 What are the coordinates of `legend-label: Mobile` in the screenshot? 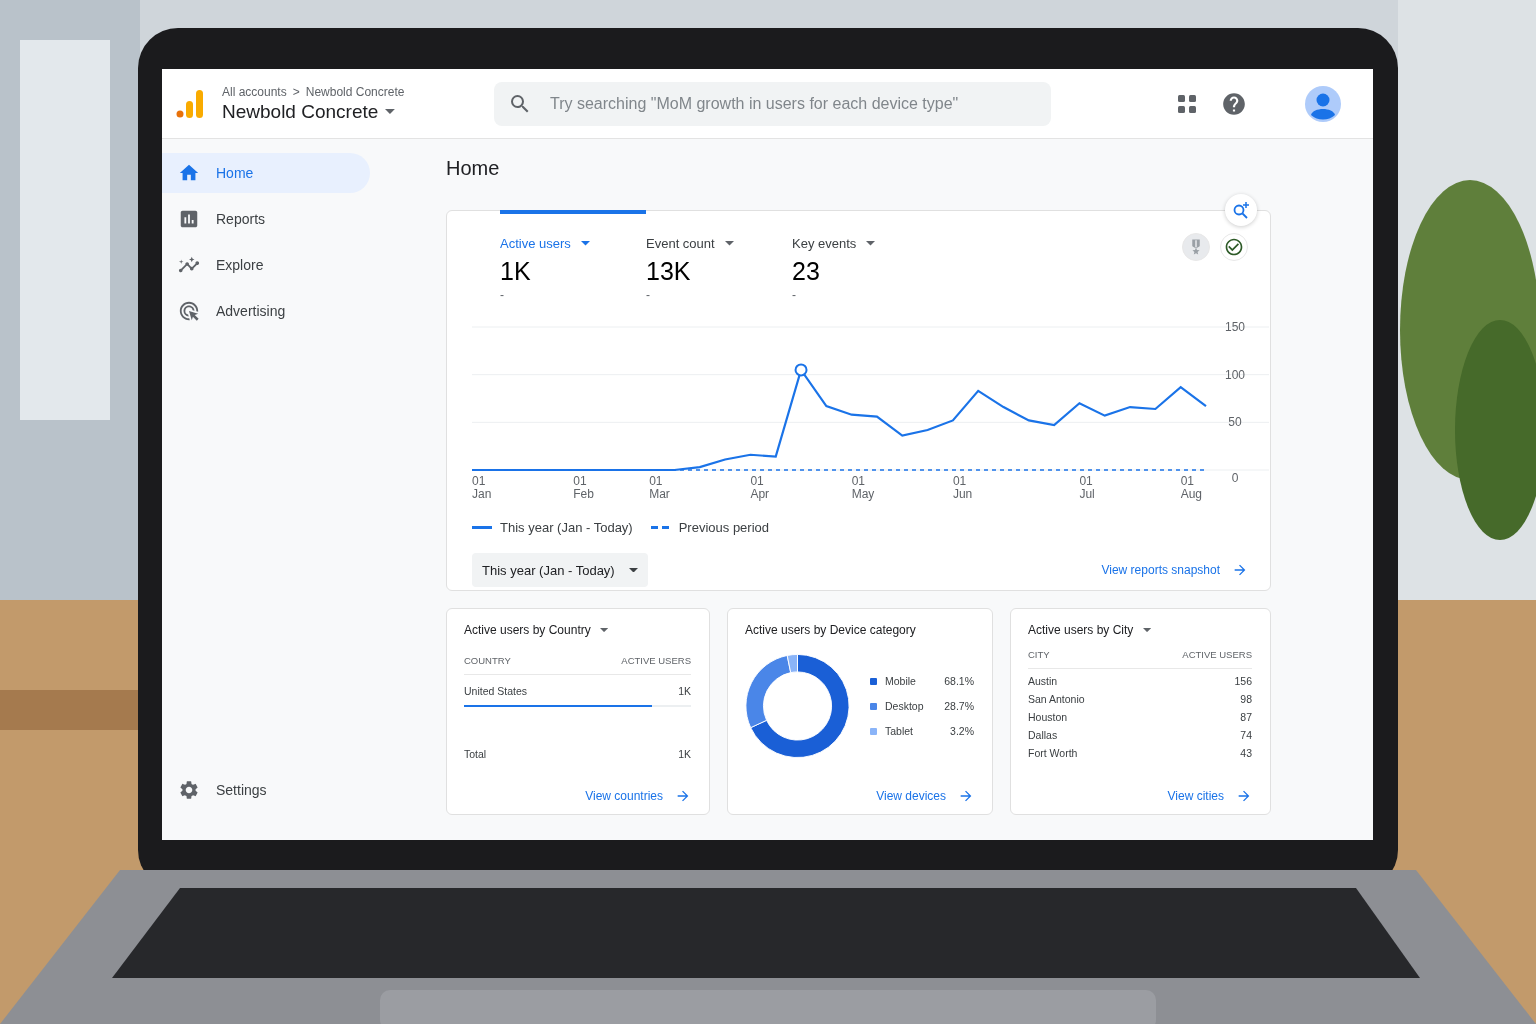 It's located at (901, 681).